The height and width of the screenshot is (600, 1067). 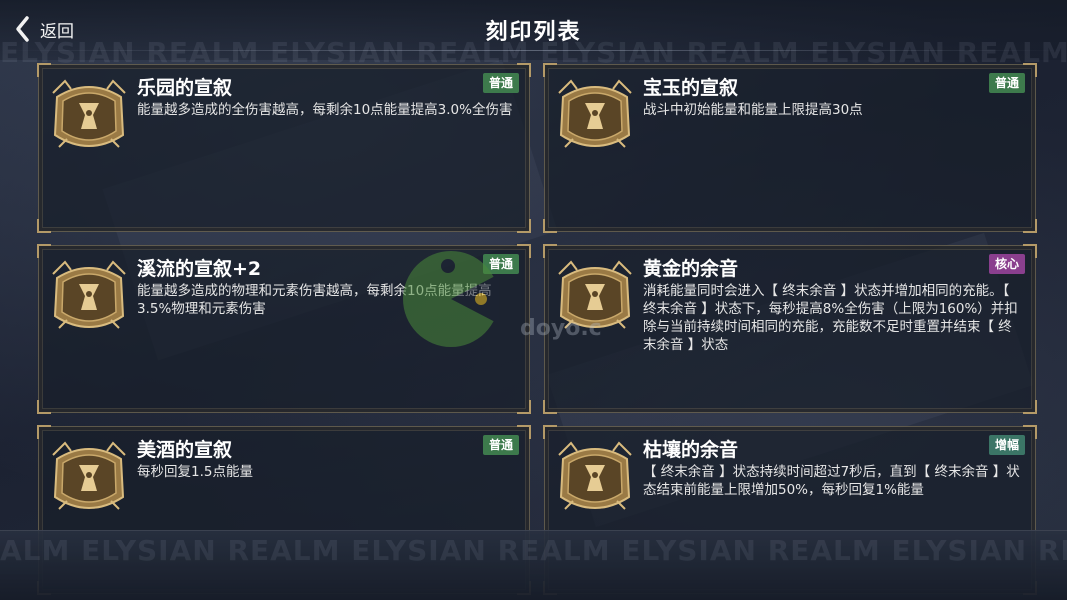 What do you see at coordinates (451, 299) in the screenshot?
I see `site-watermark-logo-icon` at bounding box center [451, 299].